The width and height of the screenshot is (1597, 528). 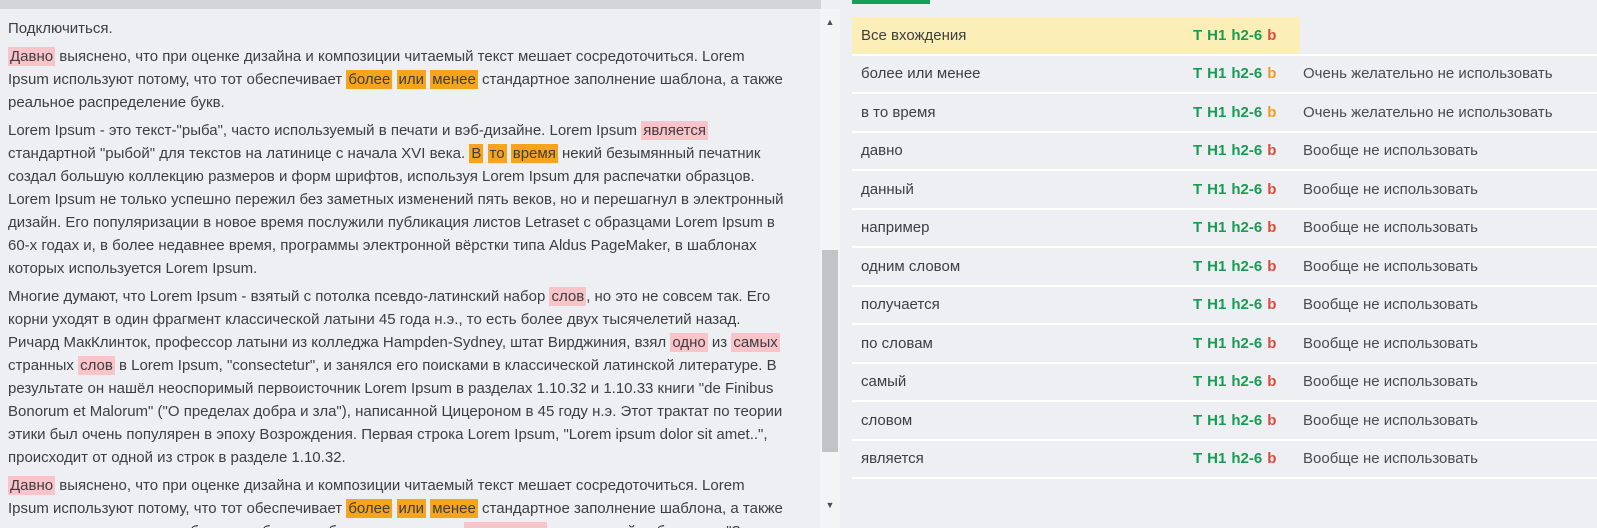 I want to click on occurrence-row: словом T H1 h2-6 b Вообще не использовать, so click(x=1224, y=421).